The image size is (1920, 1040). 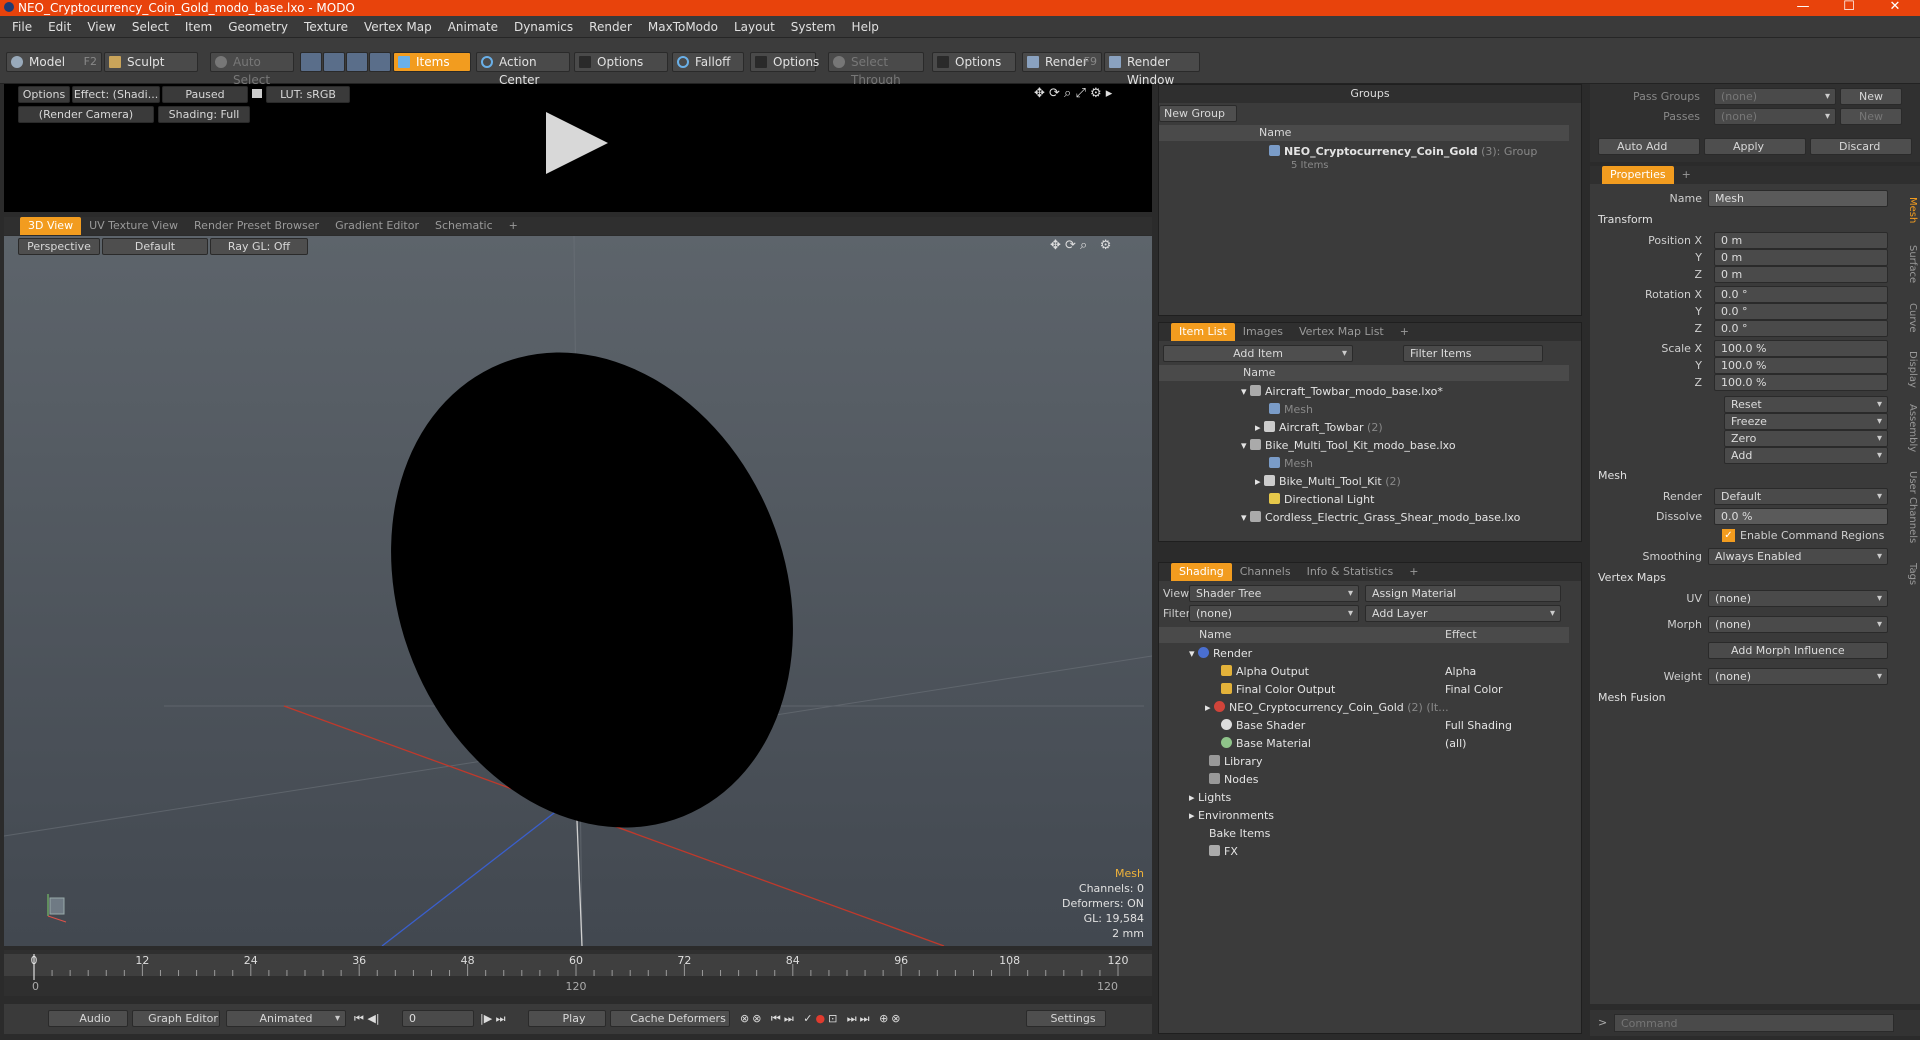 What do you see at coordinates (1806, 455) in the screenshot?
I see `add-dropdown: Add` at bounding box center [1806, 455].